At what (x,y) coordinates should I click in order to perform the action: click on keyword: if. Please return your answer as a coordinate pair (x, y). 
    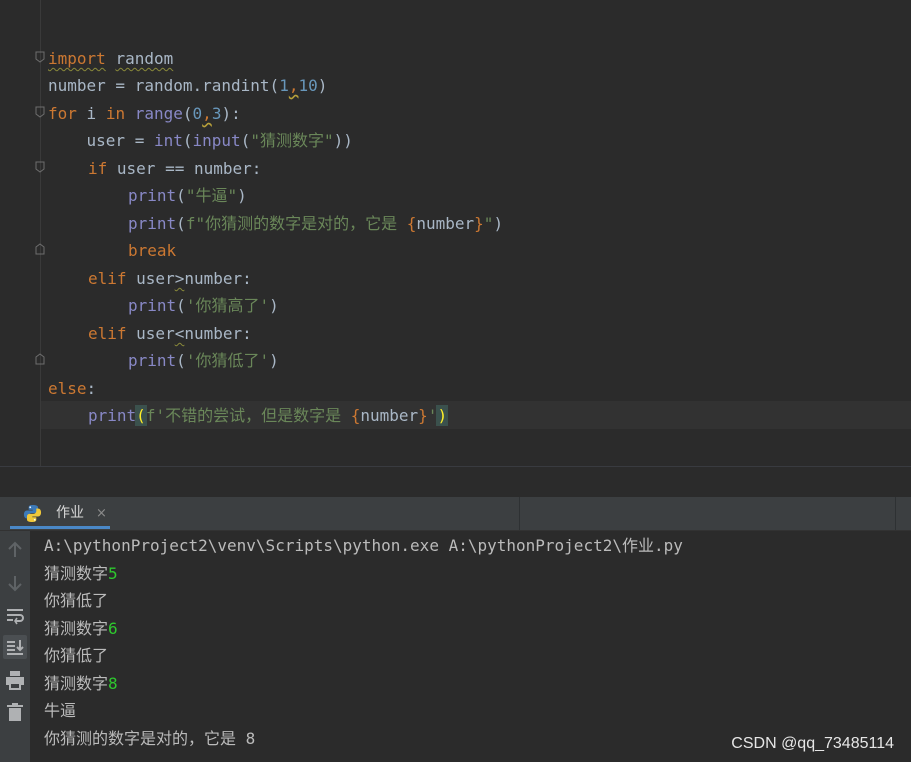
    Looking at the image, I should click on (98, 168).